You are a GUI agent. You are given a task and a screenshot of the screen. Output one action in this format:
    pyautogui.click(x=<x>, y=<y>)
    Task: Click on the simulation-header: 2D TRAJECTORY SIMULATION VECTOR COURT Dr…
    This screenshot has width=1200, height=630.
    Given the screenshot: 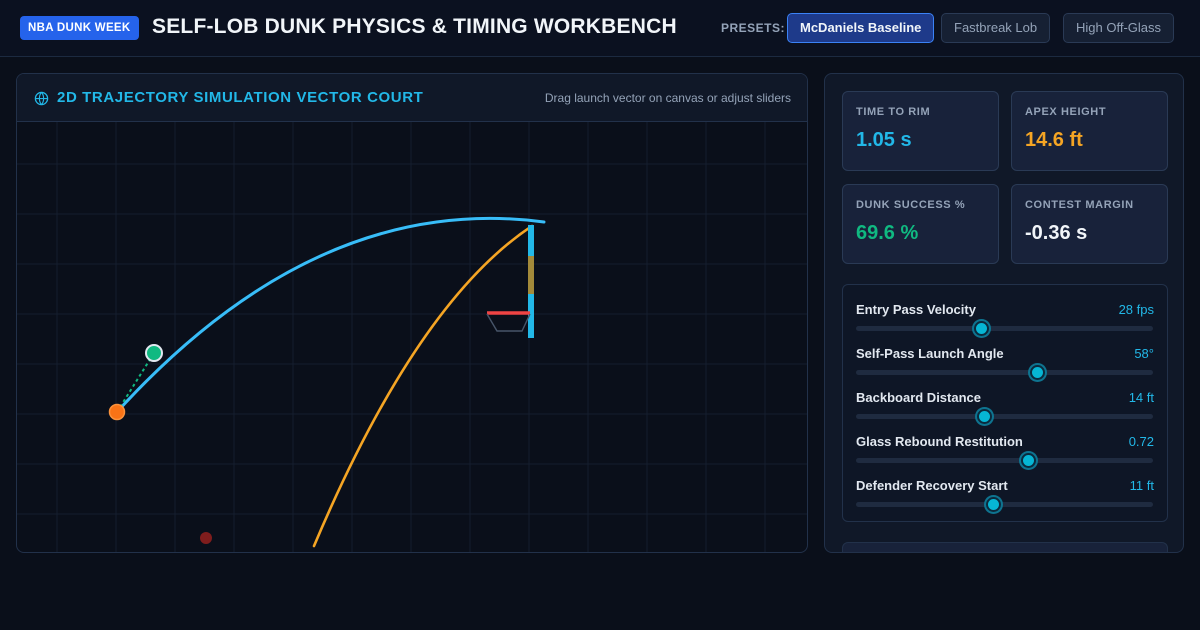 What is the action you would take?
    pyautogui.click(x=412, y=98)
    